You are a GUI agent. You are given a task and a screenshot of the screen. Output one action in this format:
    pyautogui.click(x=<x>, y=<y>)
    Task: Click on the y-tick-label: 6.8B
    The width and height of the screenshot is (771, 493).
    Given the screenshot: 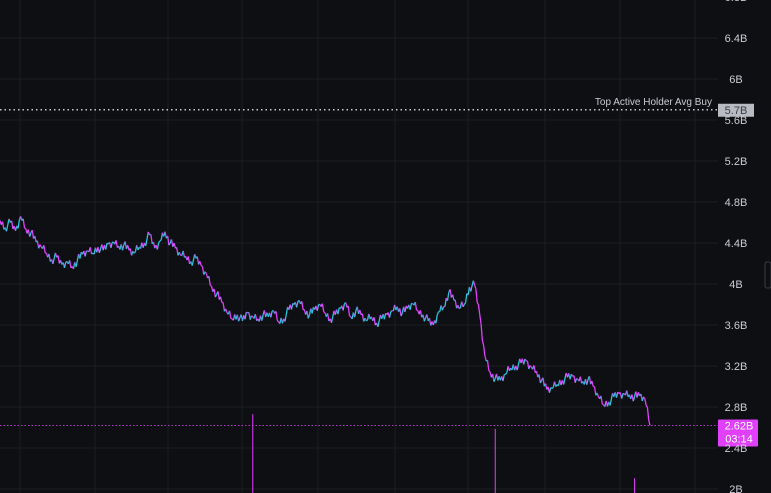 What is the action you would take?
    pyautogui.click(x=736, y=2)
    